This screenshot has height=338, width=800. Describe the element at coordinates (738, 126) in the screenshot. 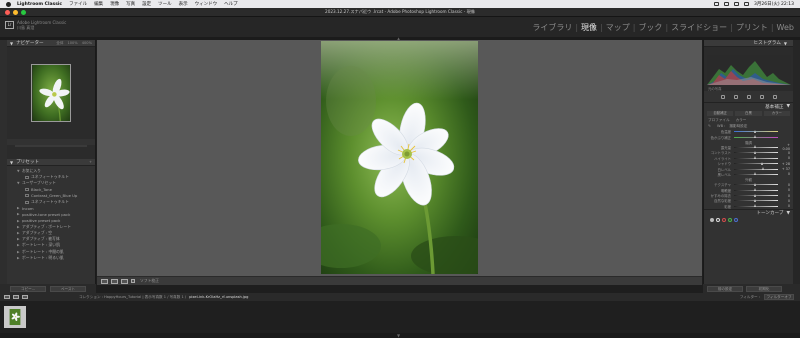

I see `wb-value: 撮影時設定` at that location.